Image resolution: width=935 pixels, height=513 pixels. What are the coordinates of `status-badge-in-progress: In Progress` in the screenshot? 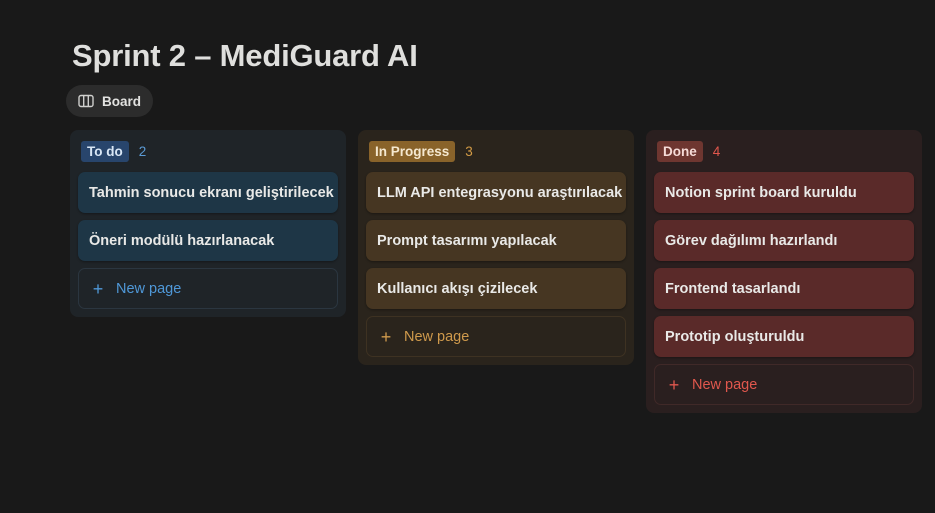 It's located at (412, 151).